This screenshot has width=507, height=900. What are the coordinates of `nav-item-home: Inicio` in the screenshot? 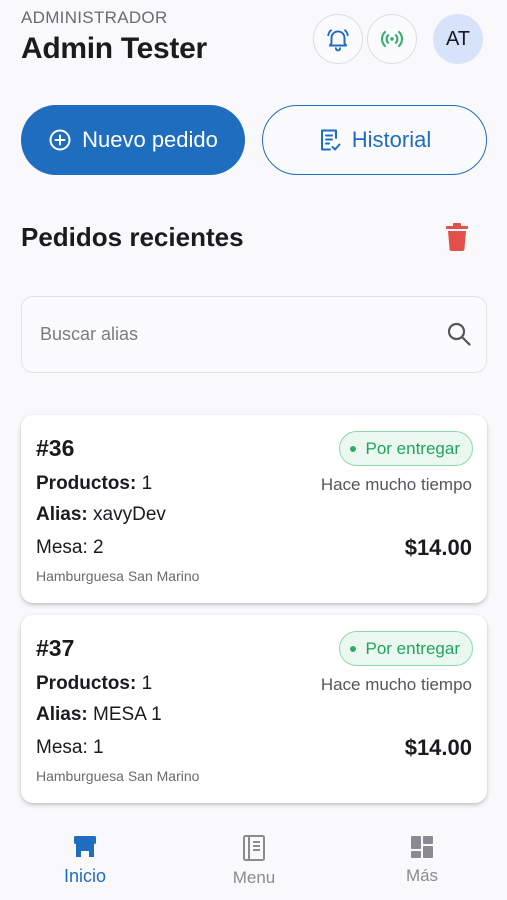 It's located at (85, 860).